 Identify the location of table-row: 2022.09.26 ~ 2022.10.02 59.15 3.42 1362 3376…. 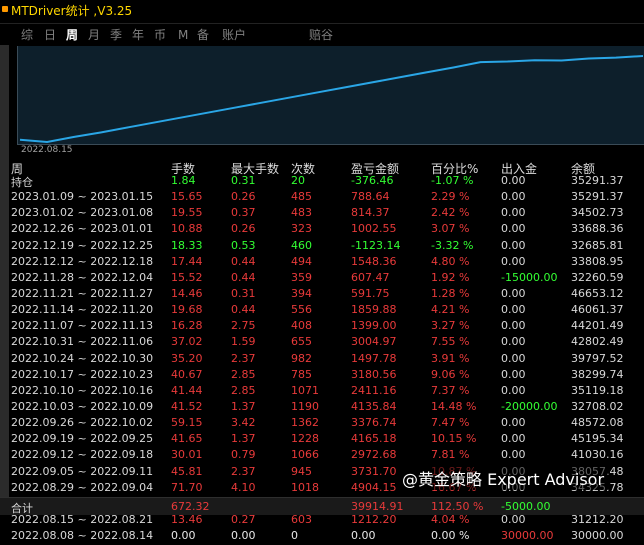
(322, 424).